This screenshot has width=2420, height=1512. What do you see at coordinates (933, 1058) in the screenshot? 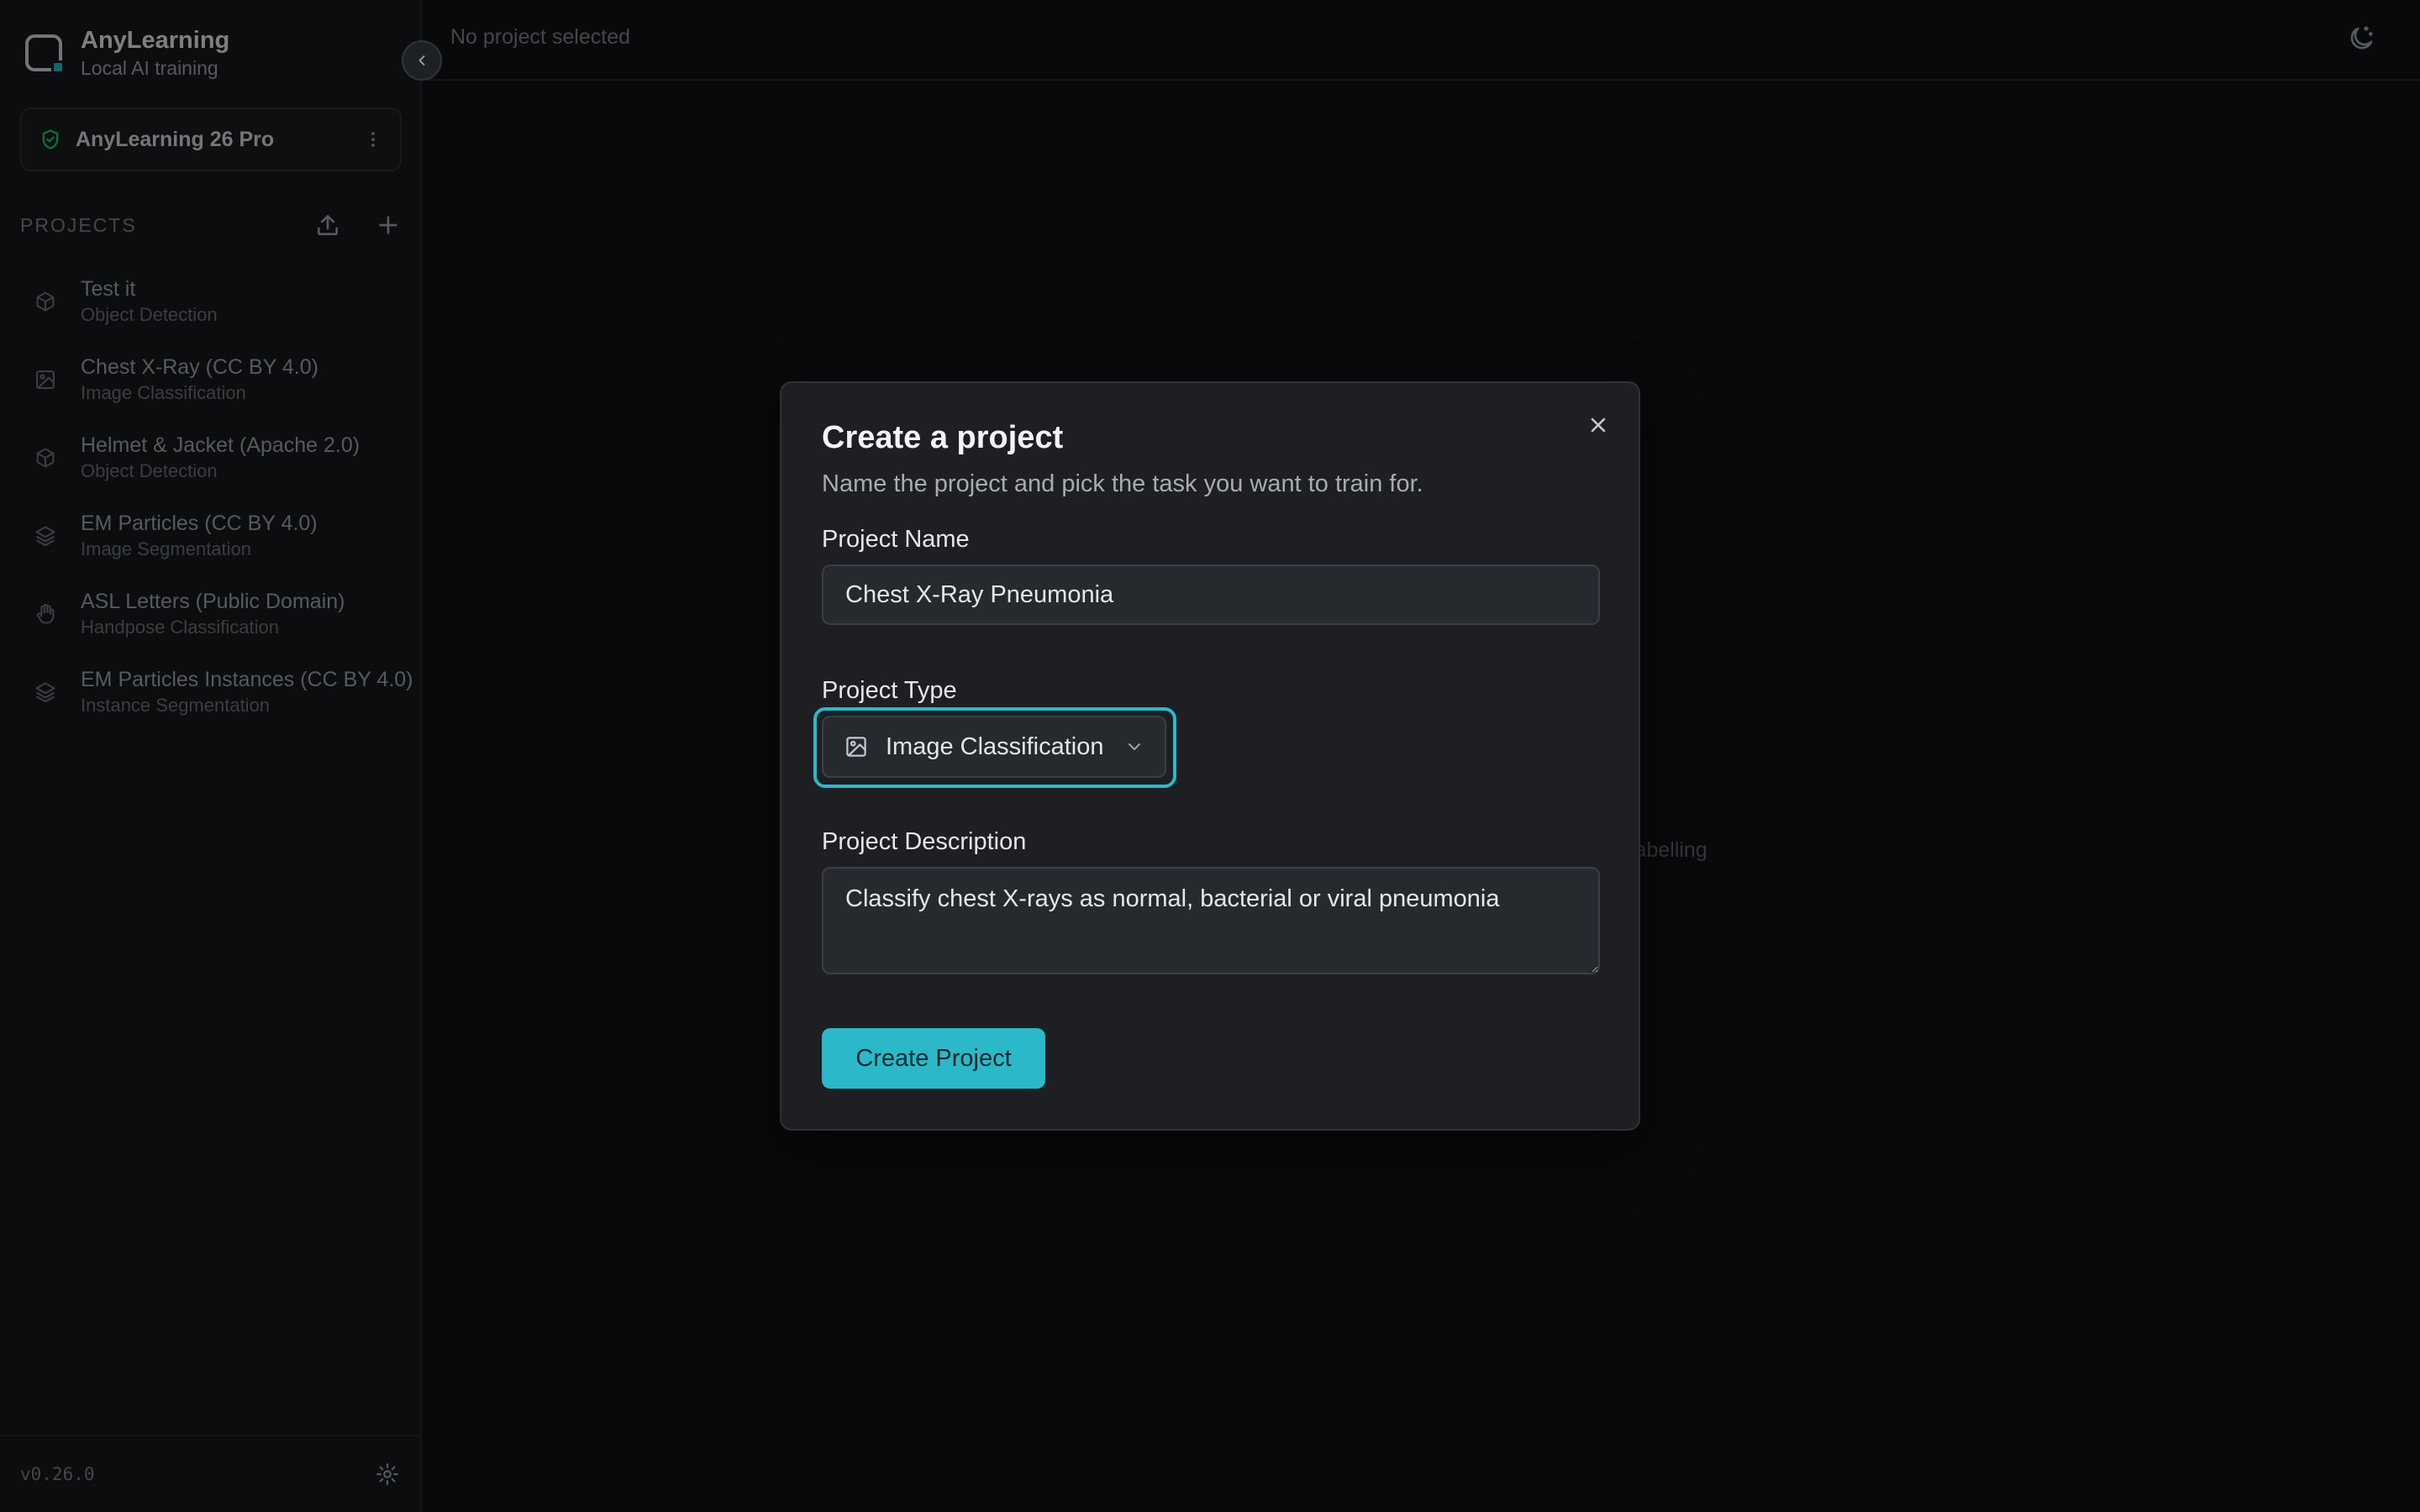
I see `create-project-button: Create Project` at bounding box center [933, 1058].